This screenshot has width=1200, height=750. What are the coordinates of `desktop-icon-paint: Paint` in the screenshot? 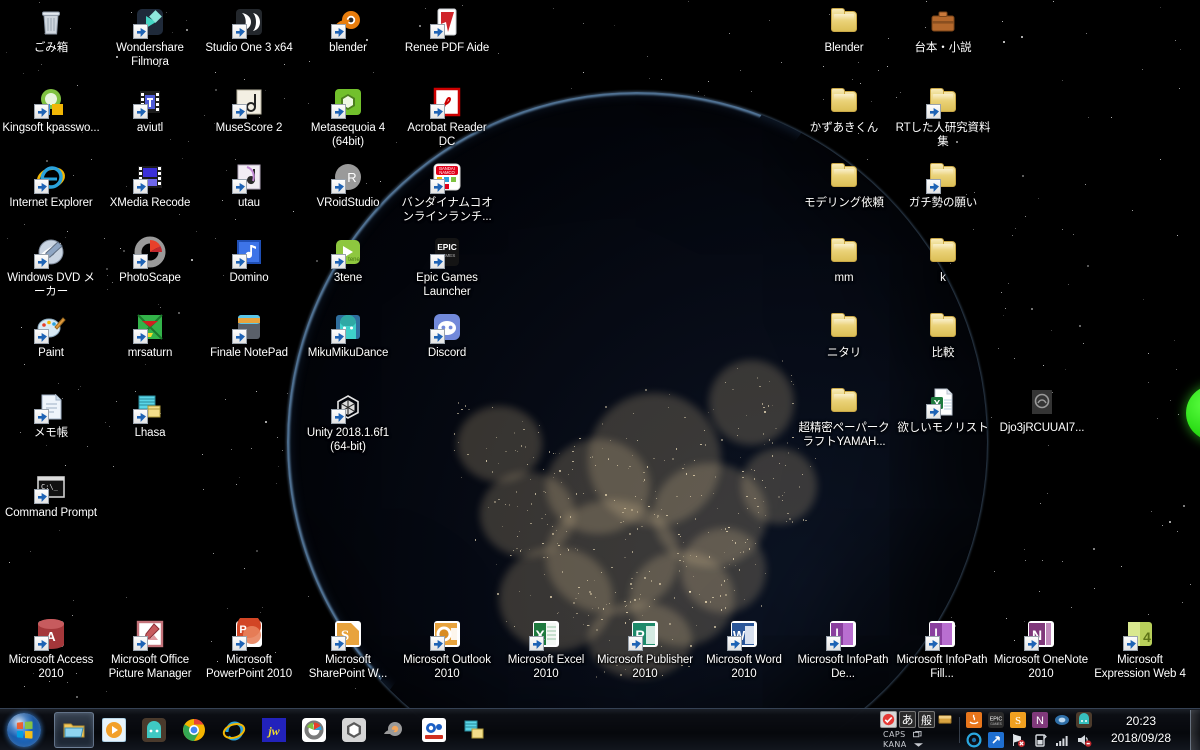 It's located at (51, 336).